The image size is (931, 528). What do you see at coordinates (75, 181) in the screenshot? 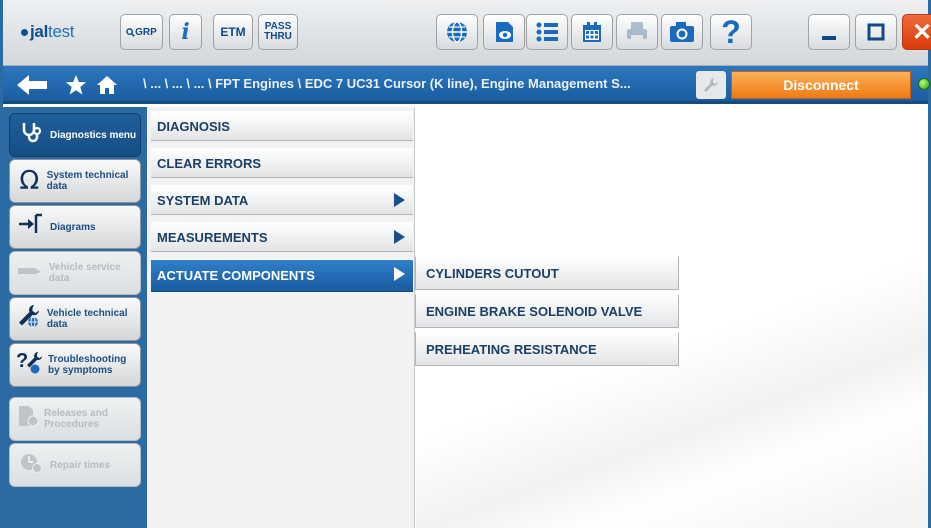
I see `sidebar-item-system-technical-data: Ω System technical data` at bounding box center [75, 181].